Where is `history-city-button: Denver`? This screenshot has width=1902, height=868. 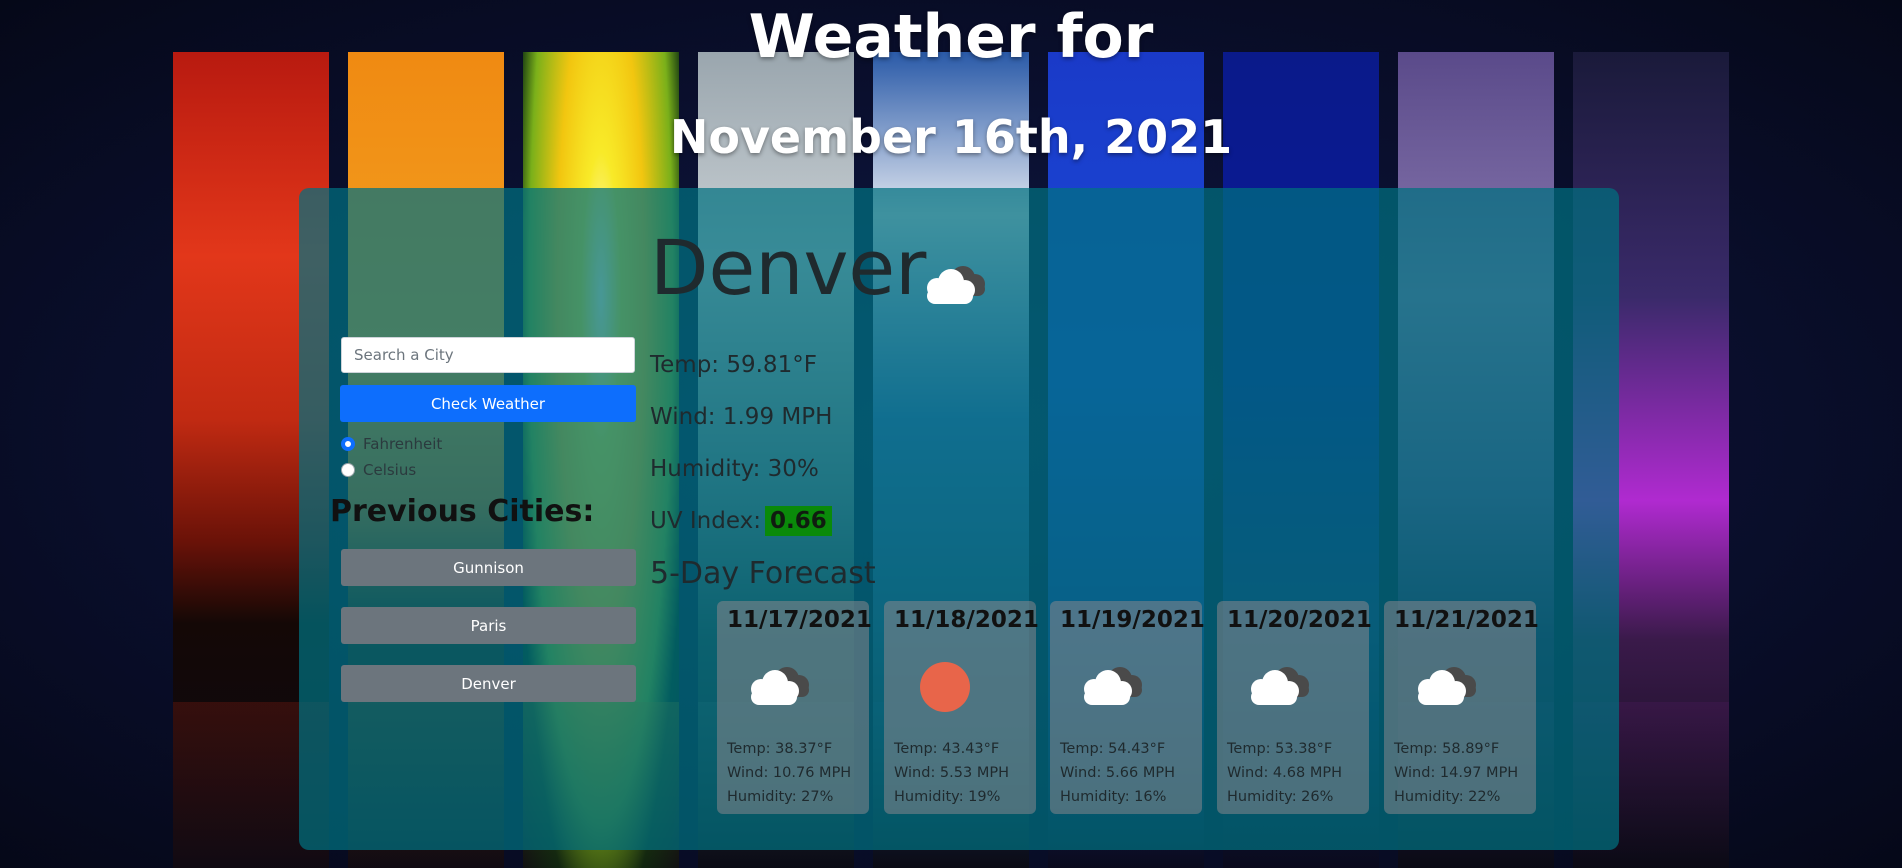 history-city-button: Denver is located at coordinates (488, 683).